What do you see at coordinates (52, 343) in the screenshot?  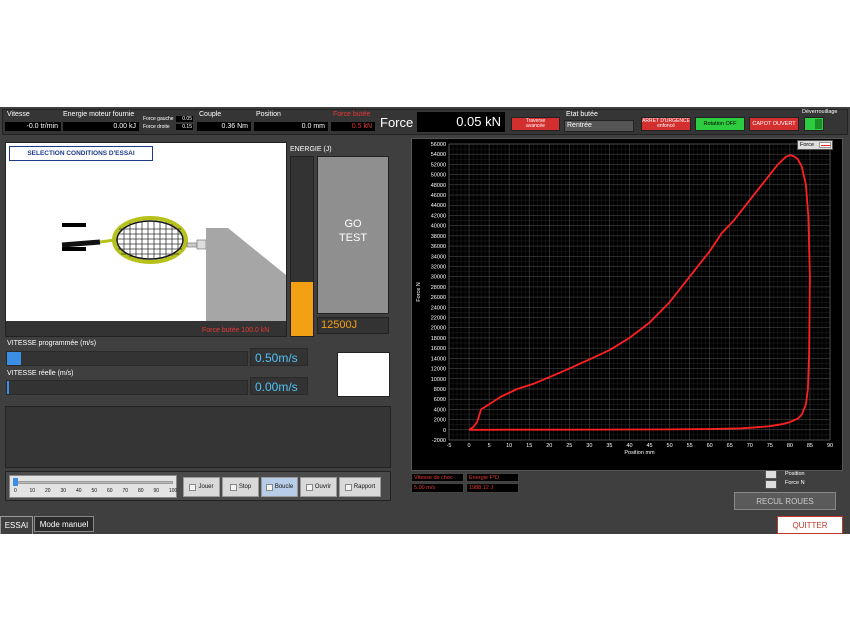 I see `vitesse-prog-label: VITESSE programmée (m/s)` at bounding box center [52, 343].